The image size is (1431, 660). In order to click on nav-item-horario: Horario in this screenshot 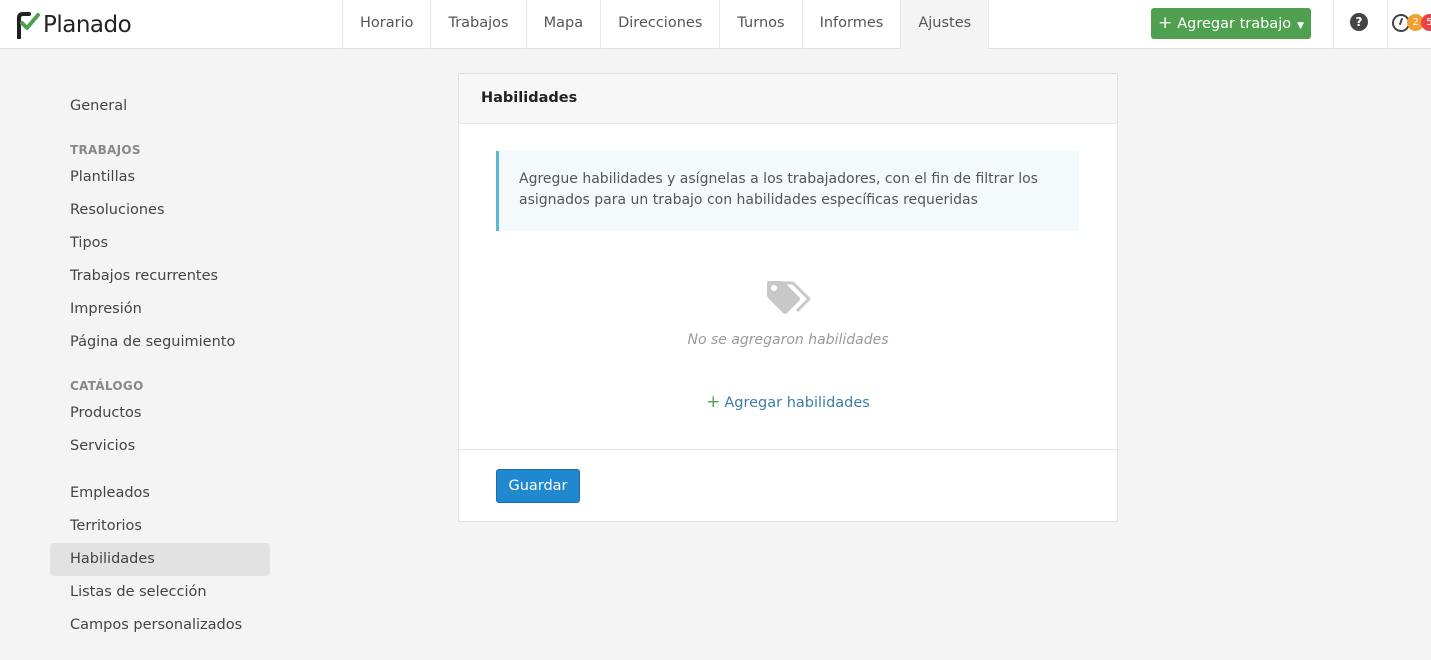, I will do `click(387, 24)`.